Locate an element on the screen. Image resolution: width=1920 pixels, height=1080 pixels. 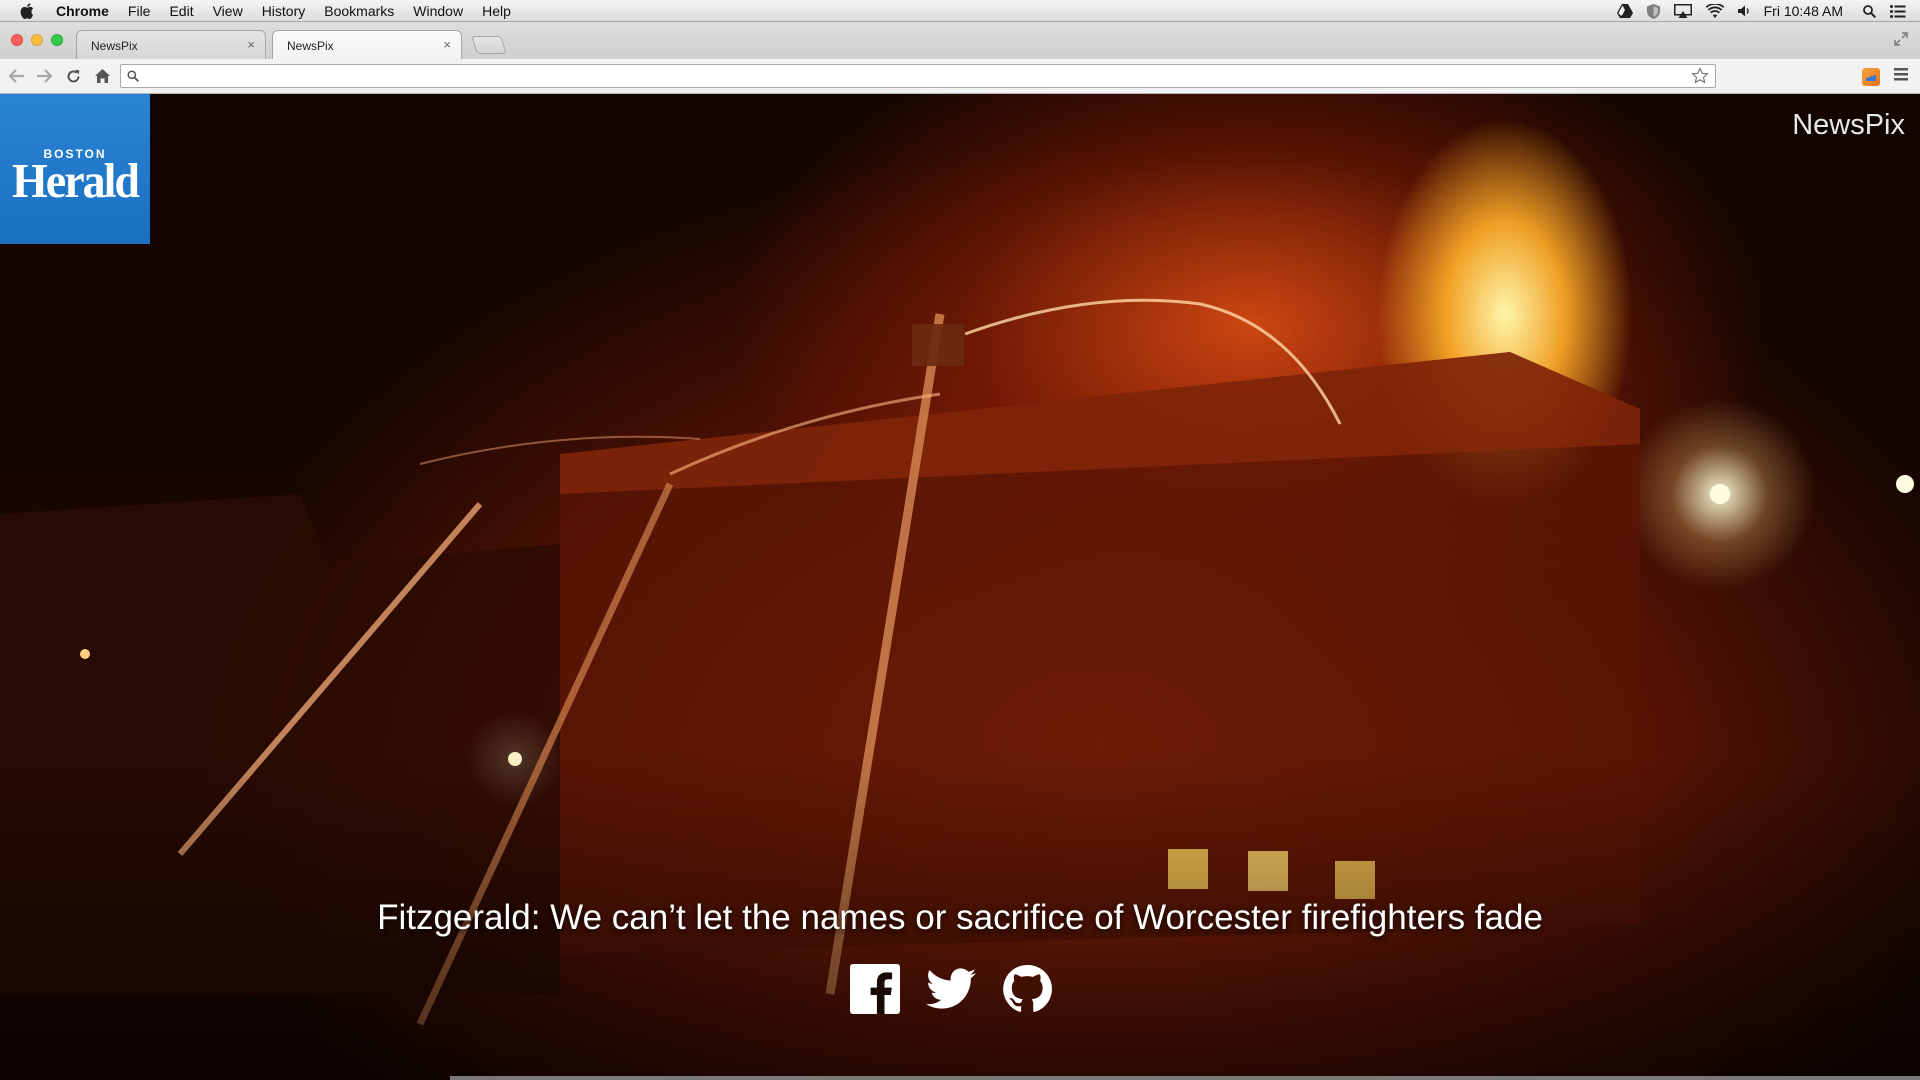
facebook-icon is located at coordinates (875, 991).